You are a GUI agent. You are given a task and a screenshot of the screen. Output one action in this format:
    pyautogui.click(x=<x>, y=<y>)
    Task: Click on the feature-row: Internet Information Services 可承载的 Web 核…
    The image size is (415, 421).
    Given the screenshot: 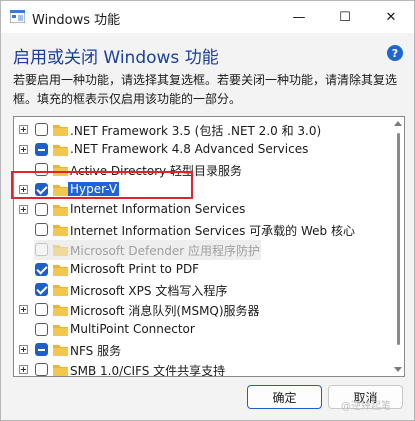 What is the action you would take?
    pyautogui.click(x=202, y=230)
    